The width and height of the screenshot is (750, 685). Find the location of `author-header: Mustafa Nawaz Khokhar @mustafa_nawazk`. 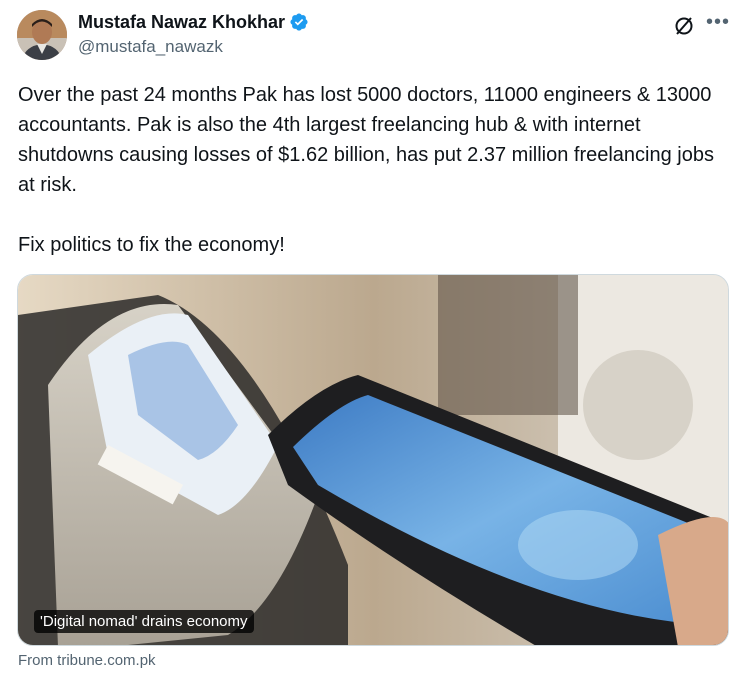

author-header: Mustafa Nawaz Khokhar @mustafa_nawazk is located at coordinates (193, 33).